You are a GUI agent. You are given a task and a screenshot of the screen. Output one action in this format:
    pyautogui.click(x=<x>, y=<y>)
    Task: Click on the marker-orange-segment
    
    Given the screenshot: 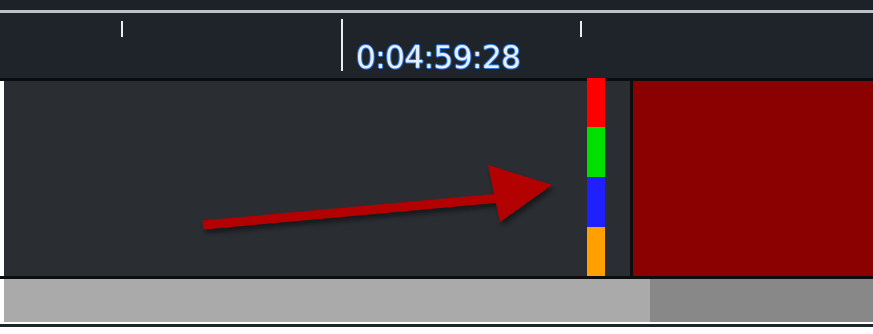 What is the action you would take?
    pyautogui.click(x=596, y=251)
    